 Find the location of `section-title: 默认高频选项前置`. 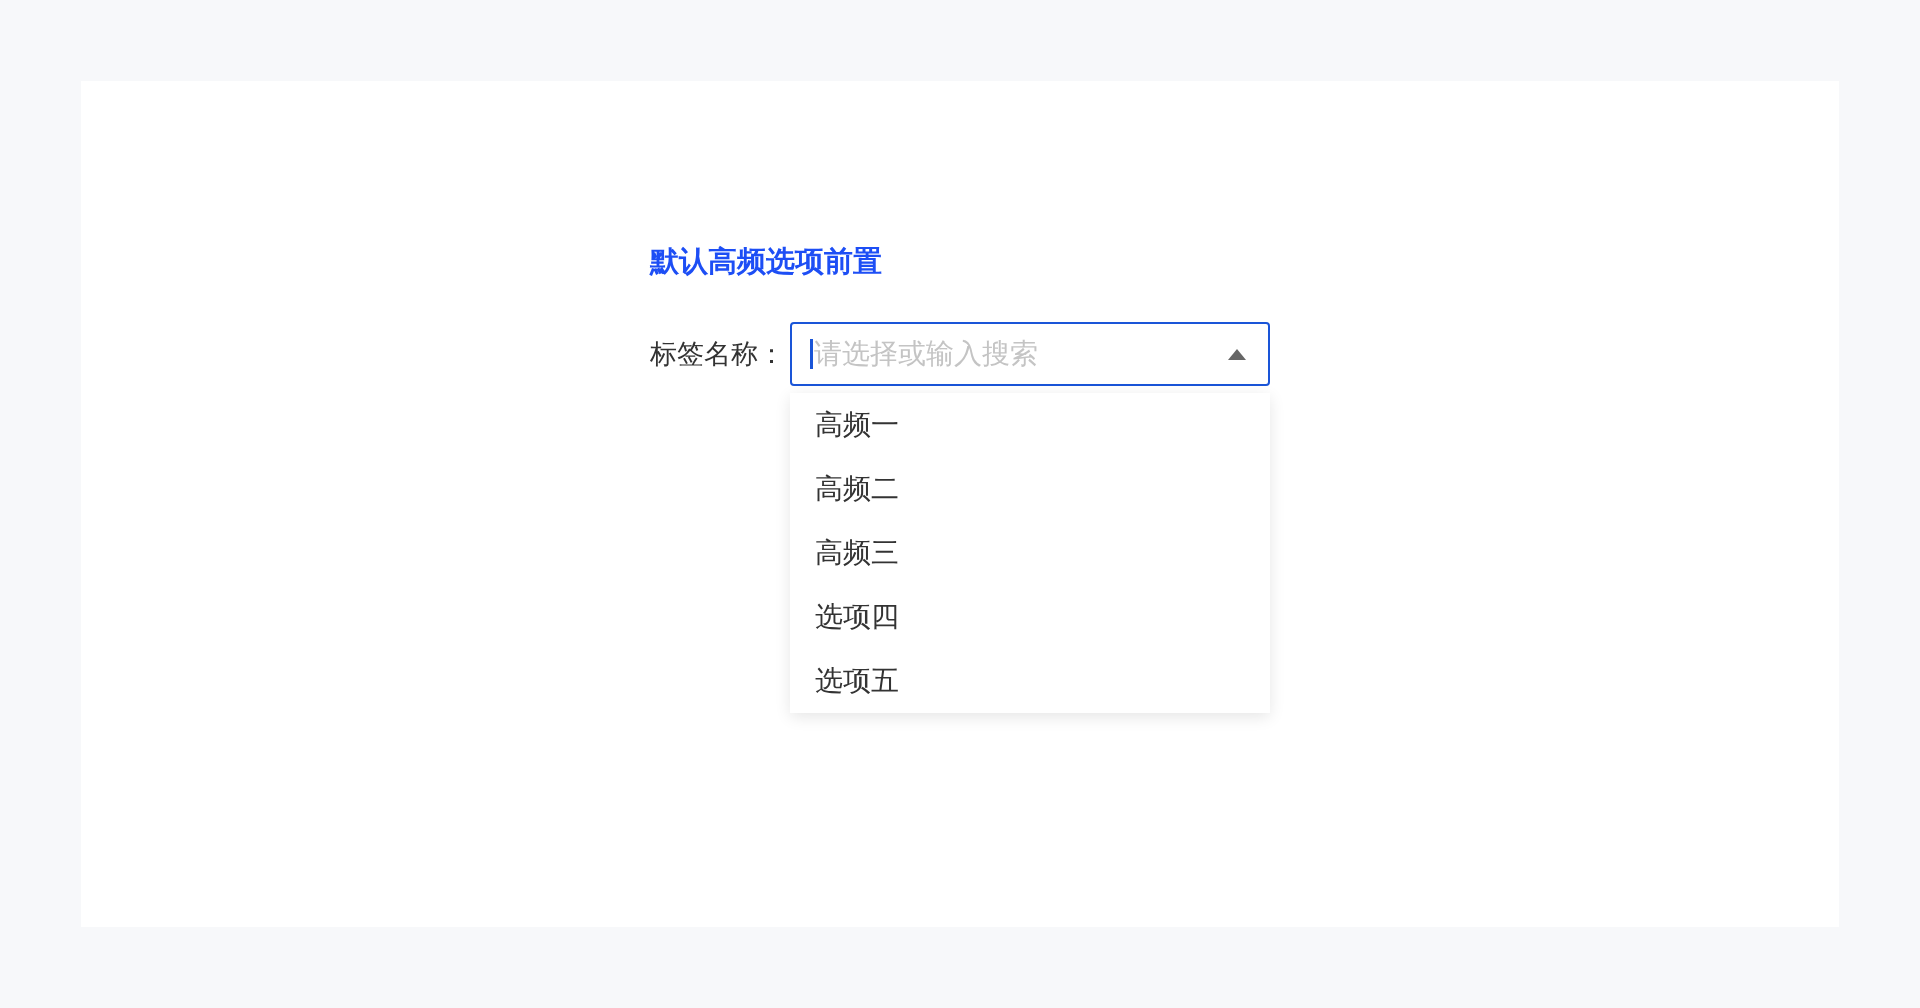

section-title: 默认高频选项前置 is located at coordinates (766, 261).